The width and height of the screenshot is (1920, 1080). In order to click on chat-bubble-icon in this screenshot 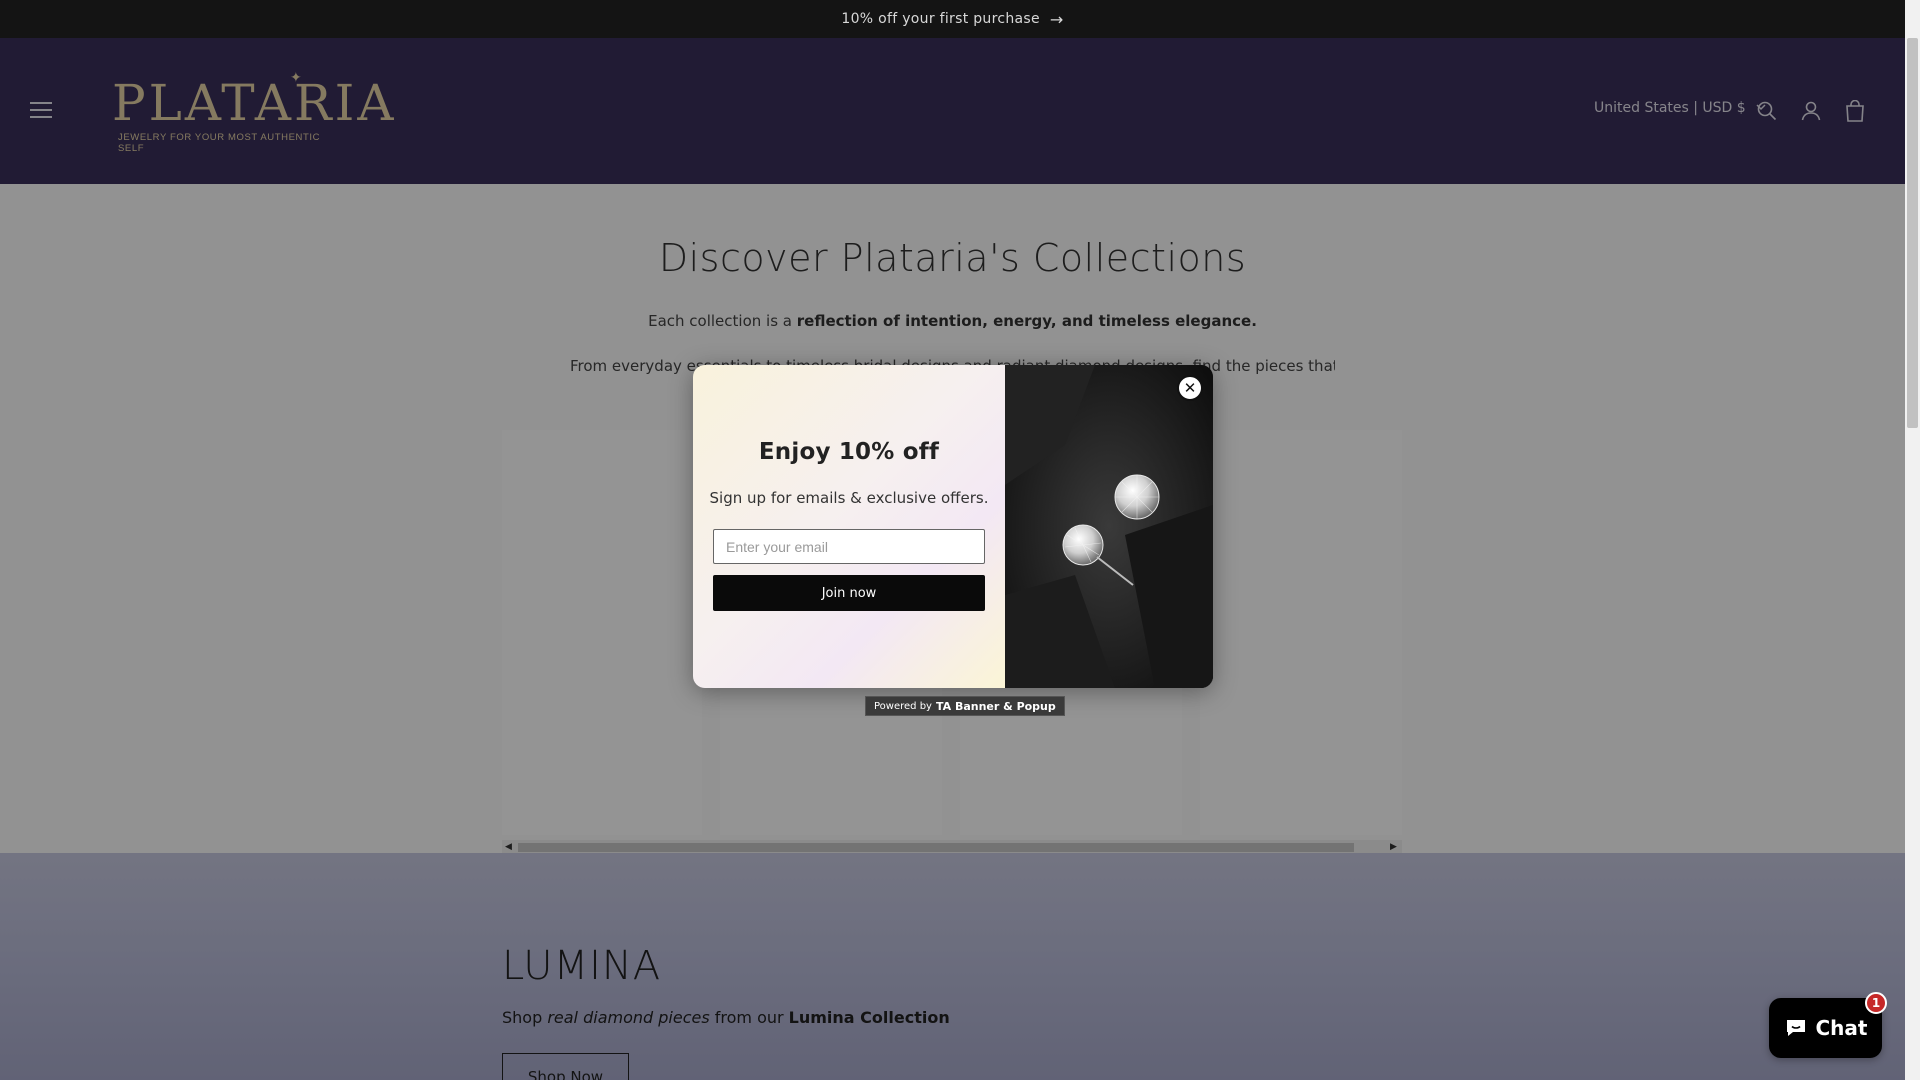, I will do `click(1795, 1028)`.